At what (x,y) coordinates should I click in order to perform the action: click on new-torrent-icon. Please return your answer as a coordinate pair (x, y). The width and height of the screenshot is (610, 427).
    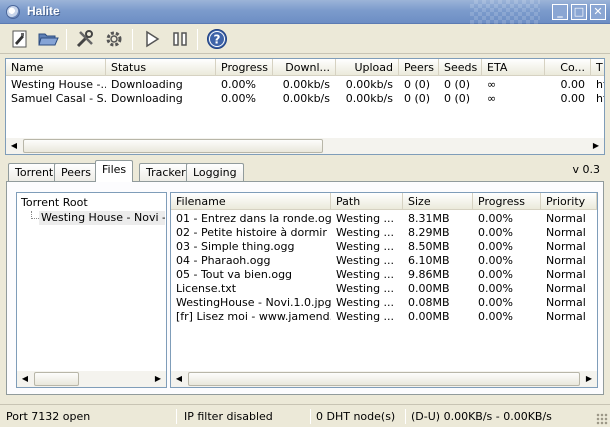
    Looking at the image, I should click on (19, 39).